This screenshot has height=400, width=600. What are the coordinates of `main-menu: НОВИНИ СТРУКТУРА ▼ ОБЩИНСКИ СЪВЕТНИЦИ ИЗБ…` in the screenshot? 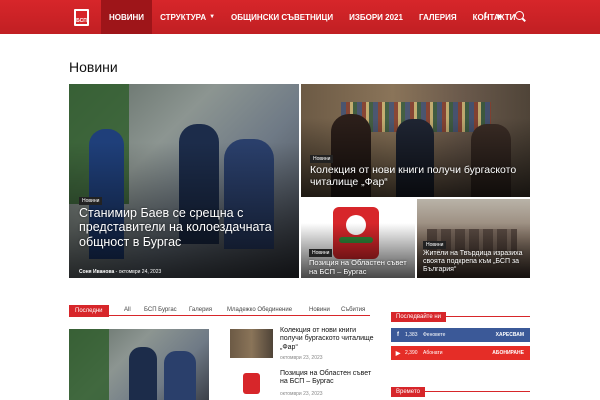 It's located at (312, 17).